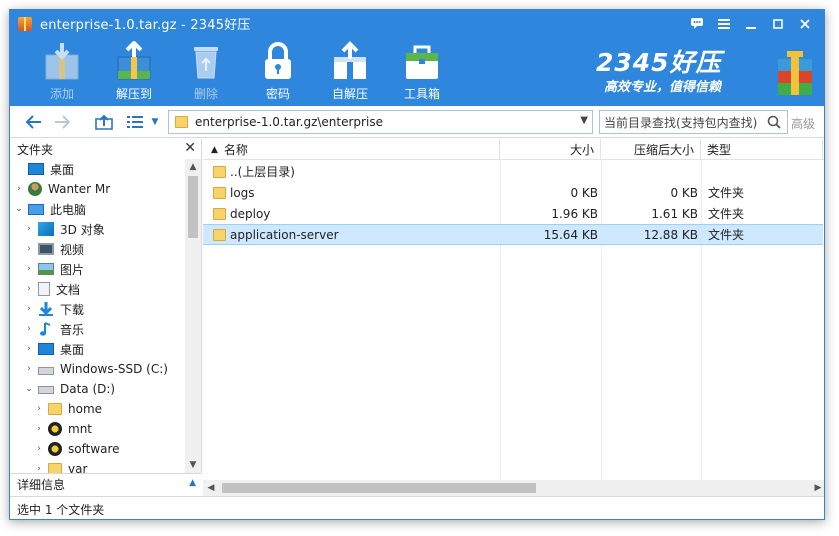 The image size is (839, 536). I want to click on table-row: deploy 1.96 KB 1.61 KB 文件夹, so click(513, 213).